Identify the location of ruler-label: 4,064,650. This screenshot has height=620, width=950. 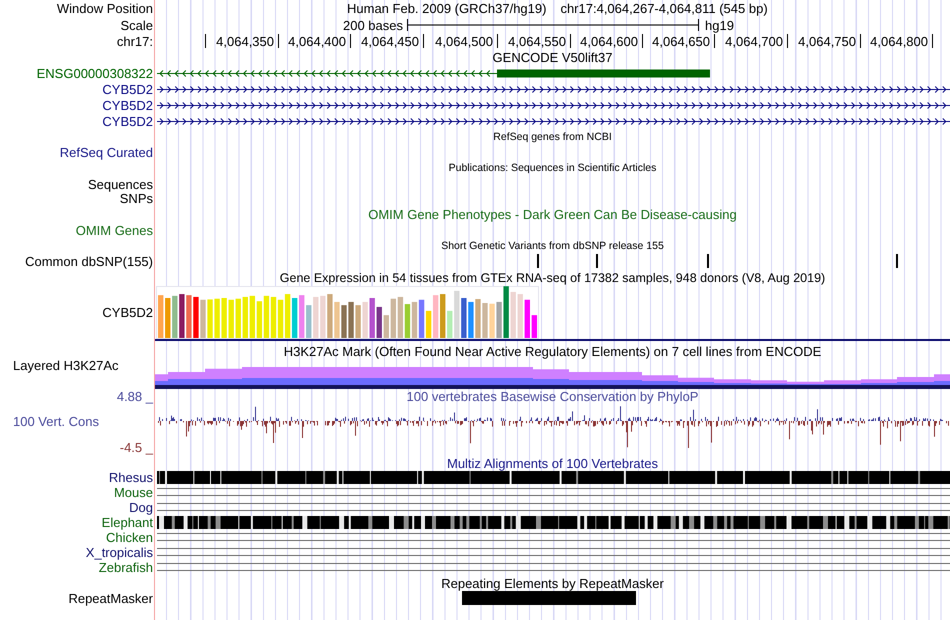
(681, 41).